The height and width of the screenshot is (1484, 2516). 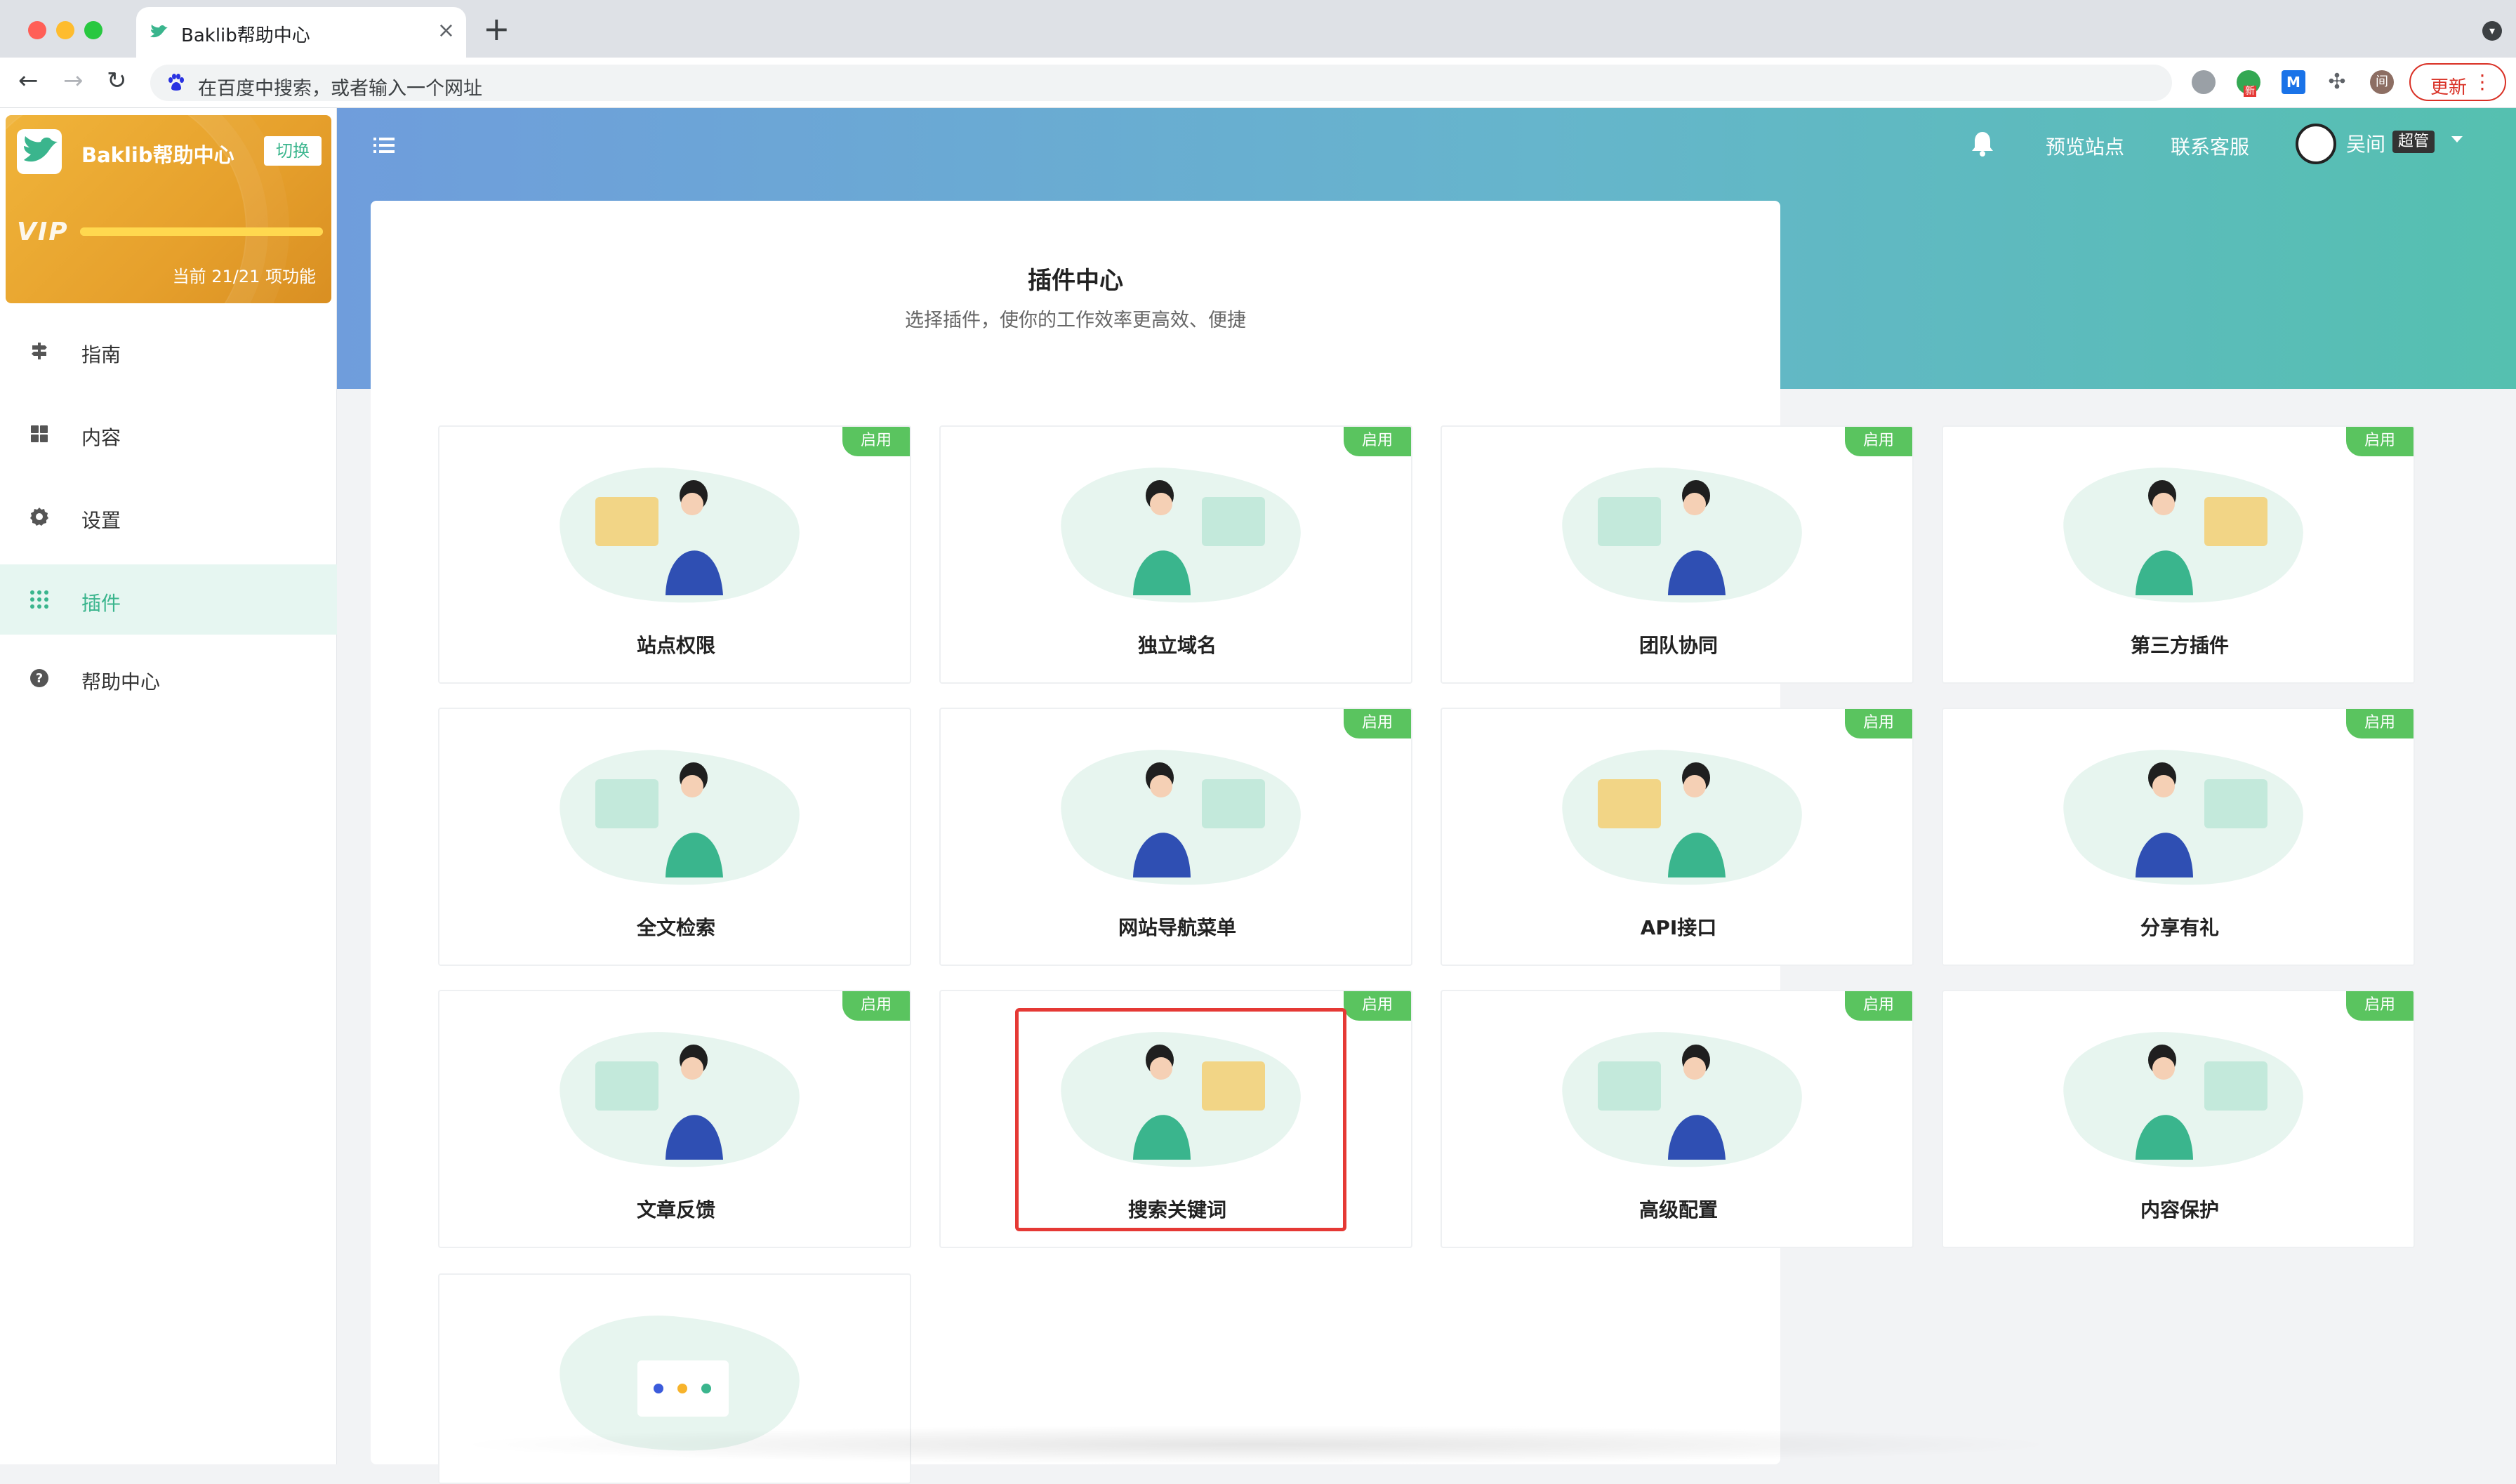 I want to click on m-extension-icon: M, so click(x=2293, y=82).